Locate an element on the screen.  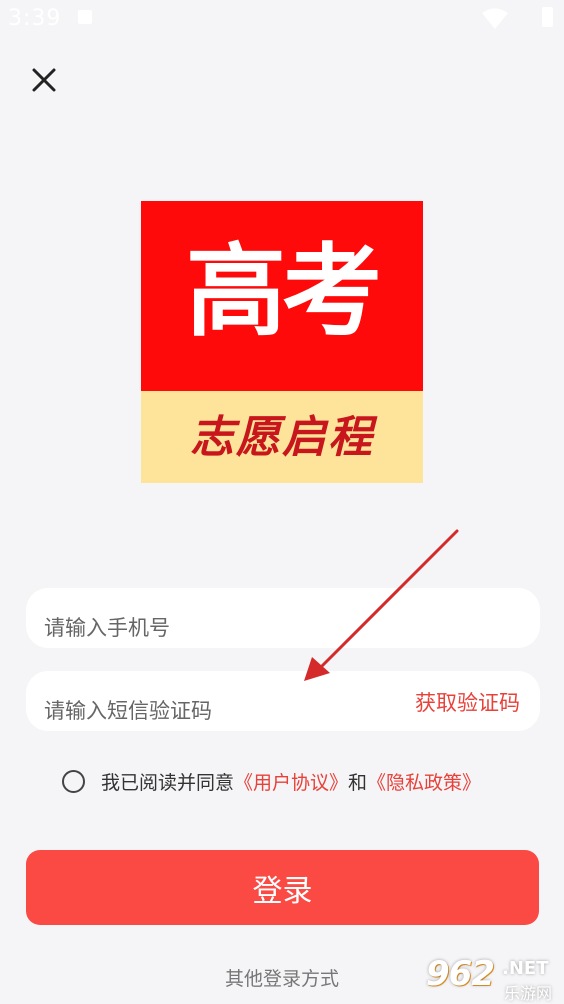
logo-curve is located at coordinates (282, 401).